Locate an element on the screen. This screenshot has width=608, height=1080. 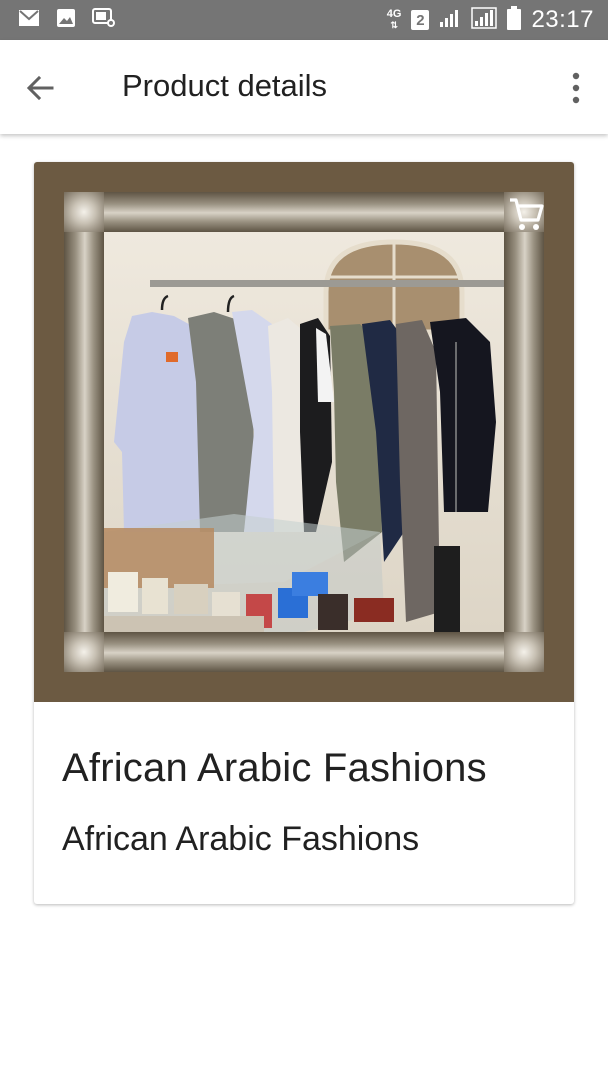
signal-icon is located at coordinates (450, 20).